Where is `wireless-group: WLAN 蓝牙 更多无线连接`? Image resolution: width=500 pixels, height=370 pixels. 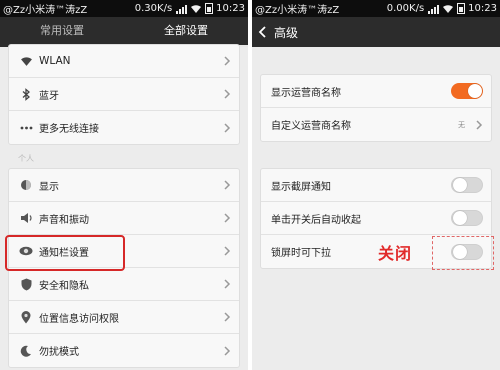 wireless-group: WLAN 蓝牙 更多无线连接 is located at coordinates (124, 94).